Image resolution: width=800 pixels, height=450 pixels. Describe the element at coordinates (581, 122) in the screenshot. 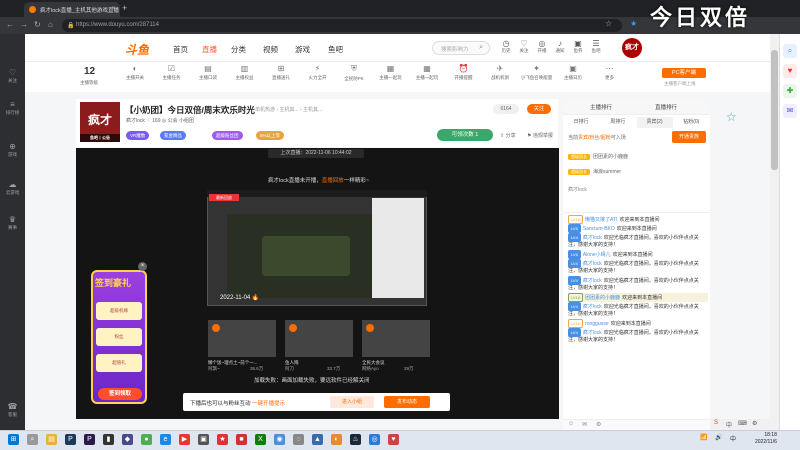

I see `rank-tab: 日排行` at that location.